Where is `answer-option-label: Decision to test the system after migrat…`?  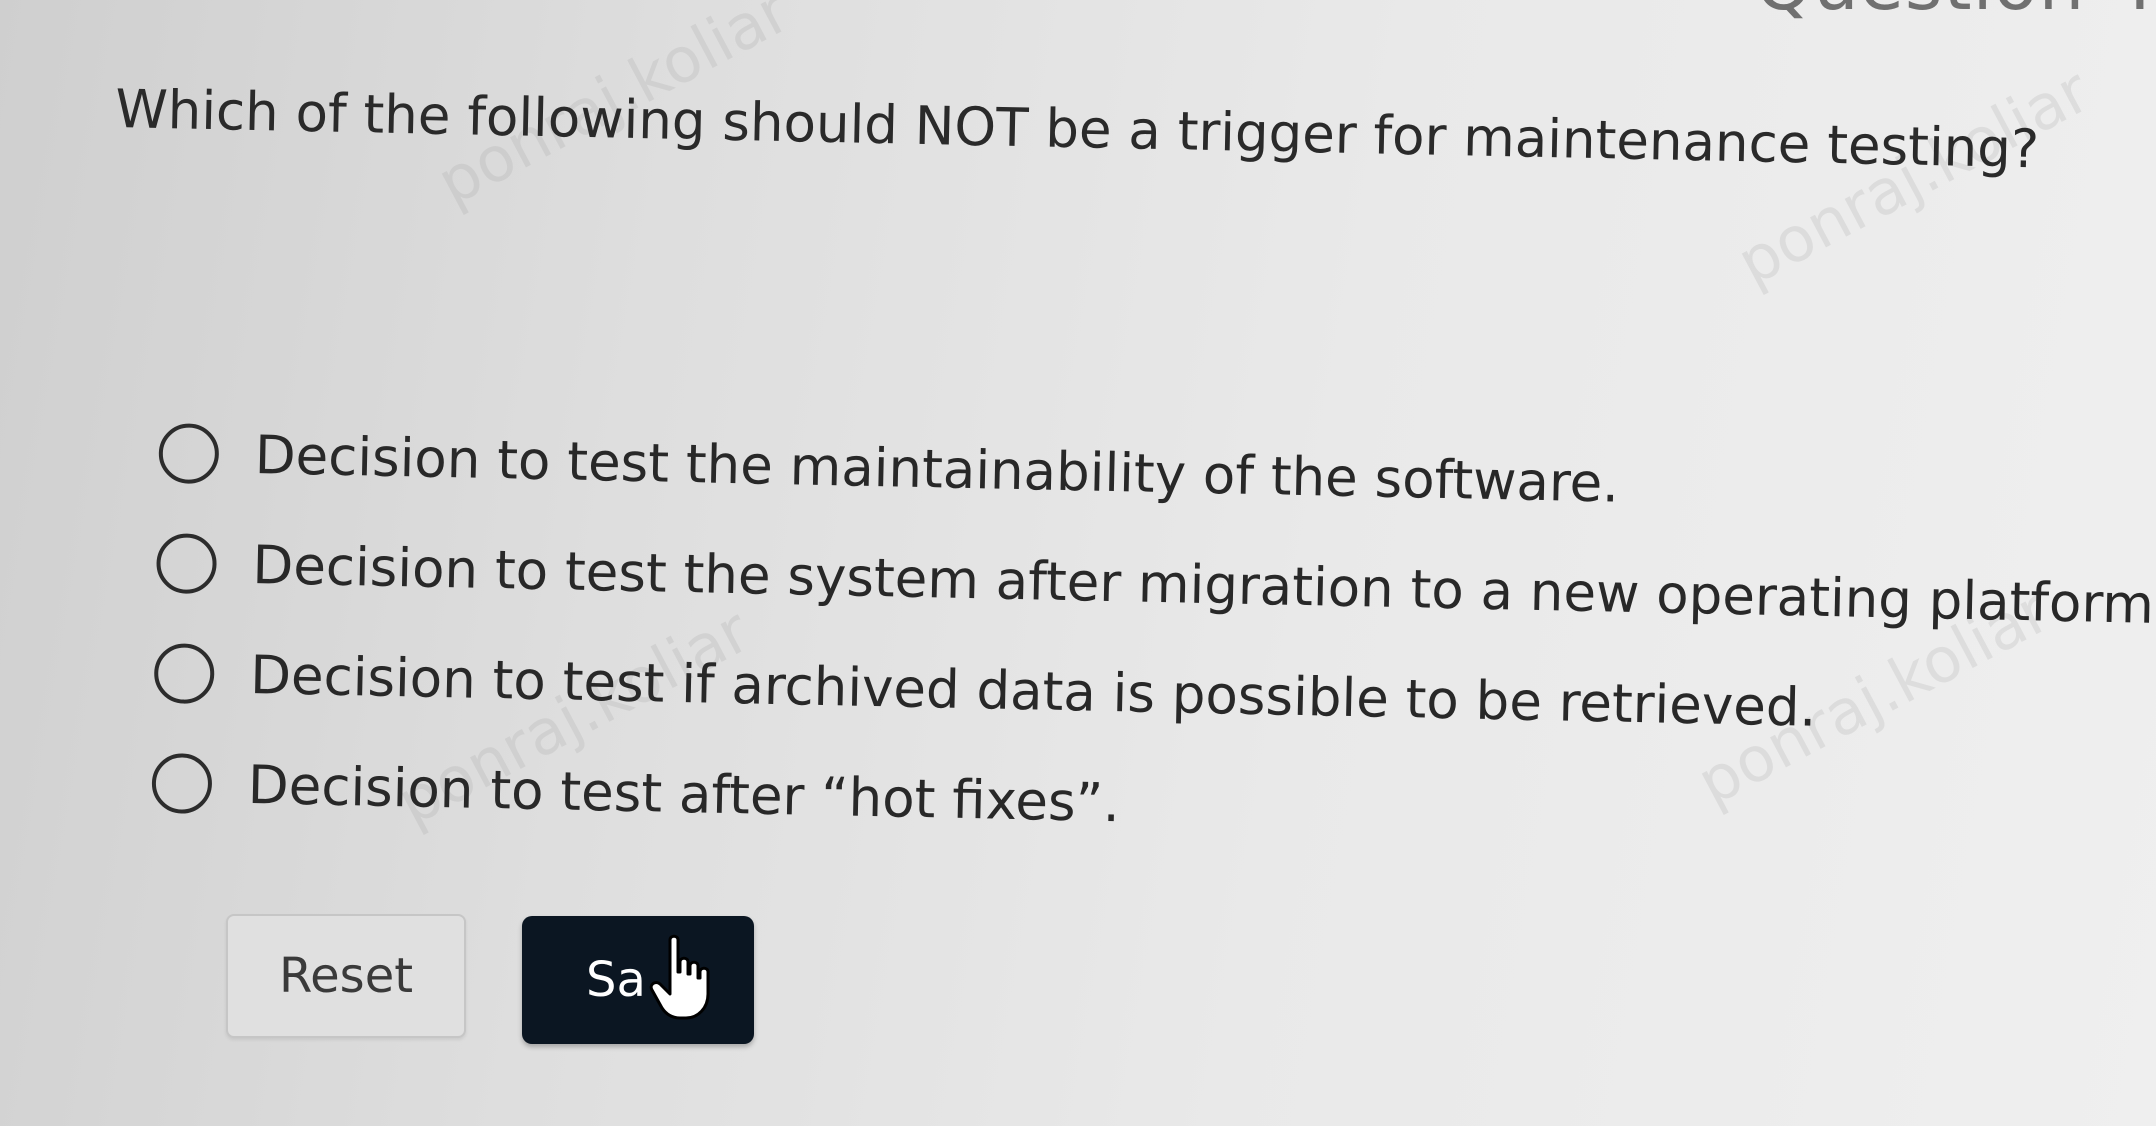 answer-option-label: Decision to test the system after migrat… is located at coordinates (1203, 585).